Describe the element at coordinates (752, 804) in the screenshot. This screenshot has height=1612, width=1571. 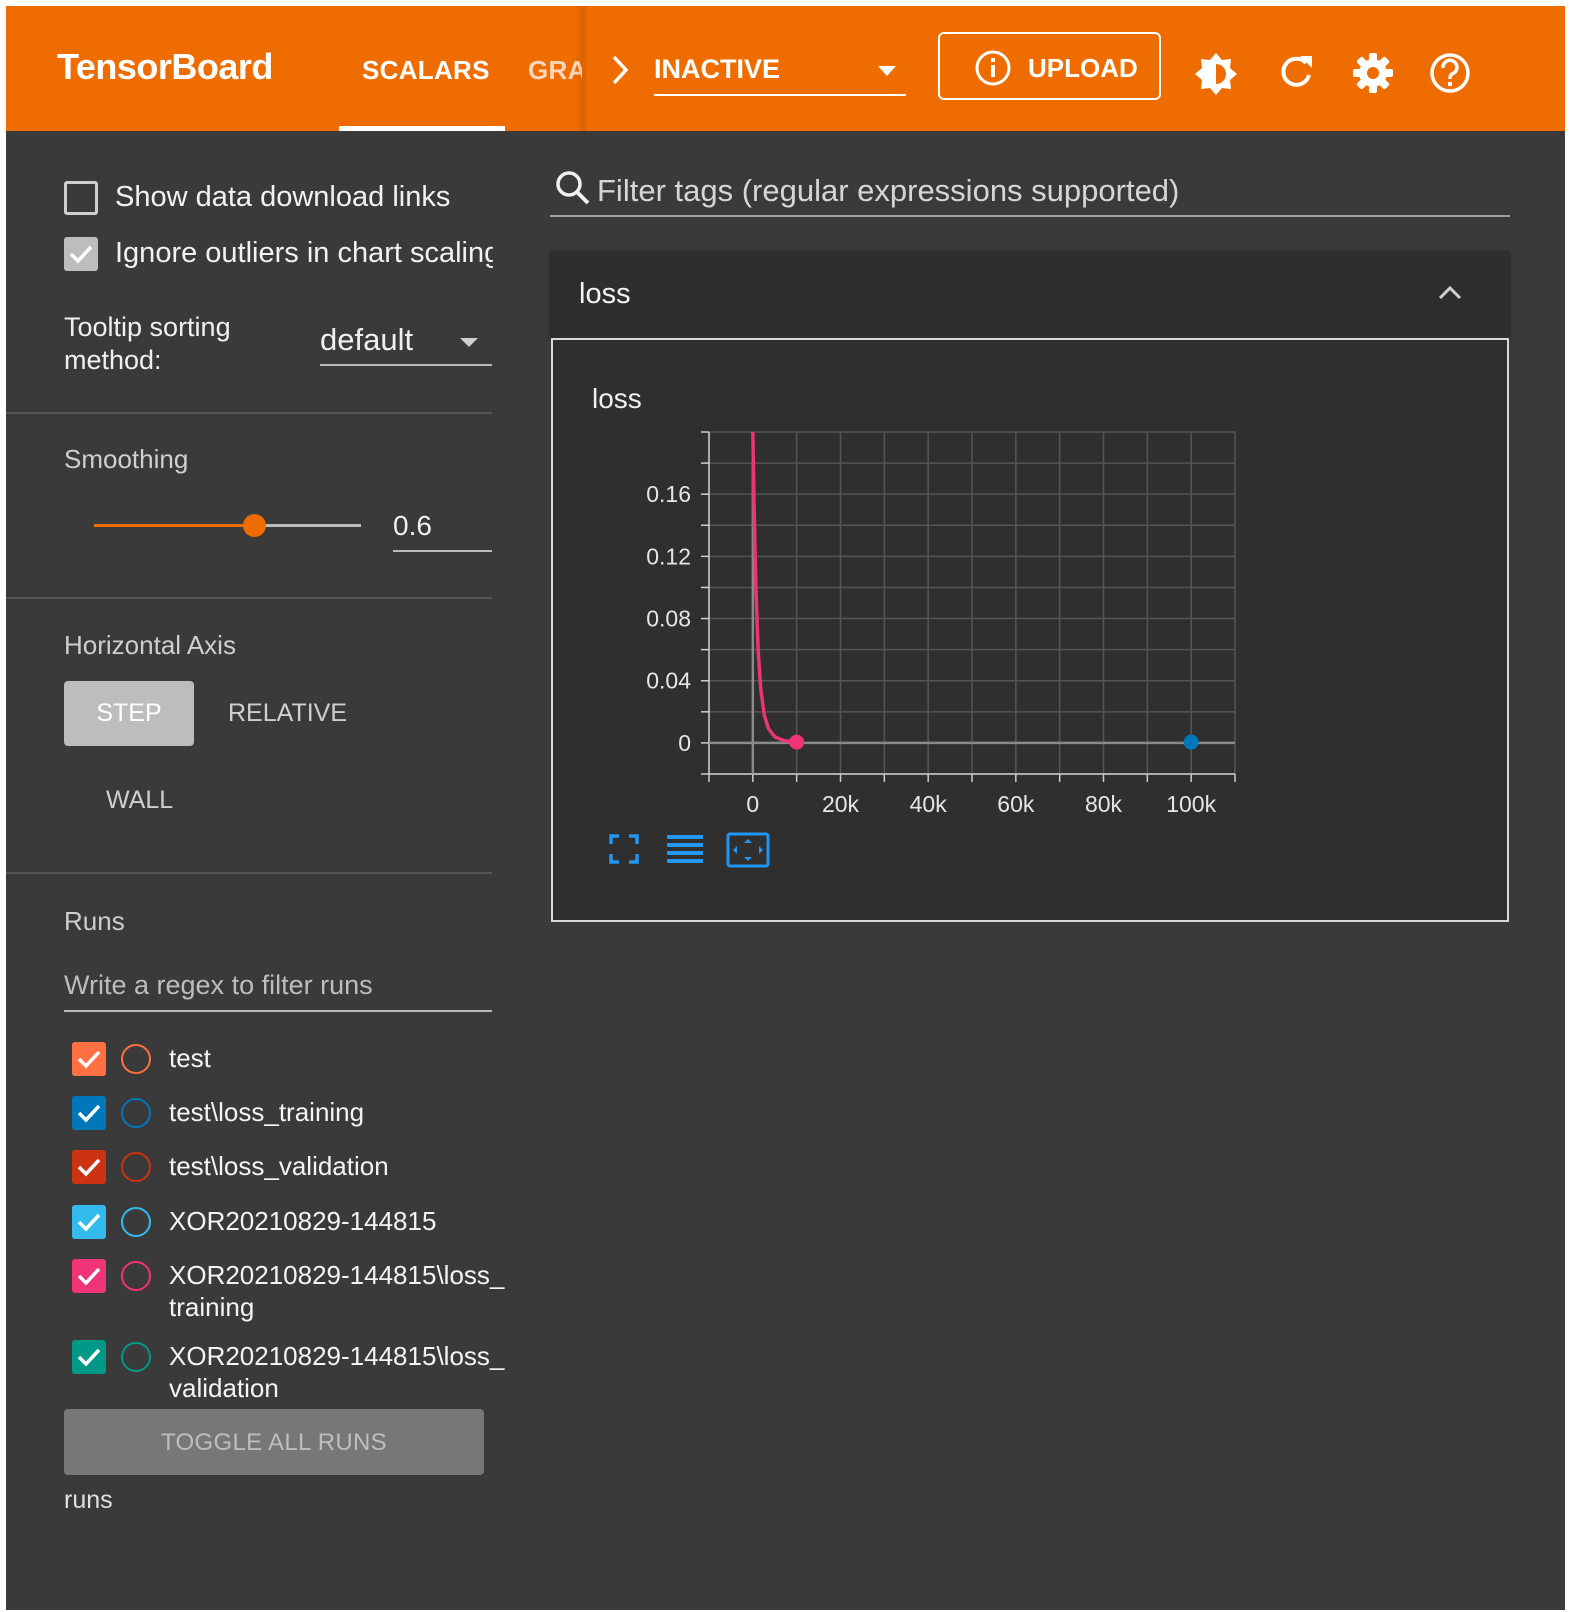
I see `x-tick-label: 0` at that location.